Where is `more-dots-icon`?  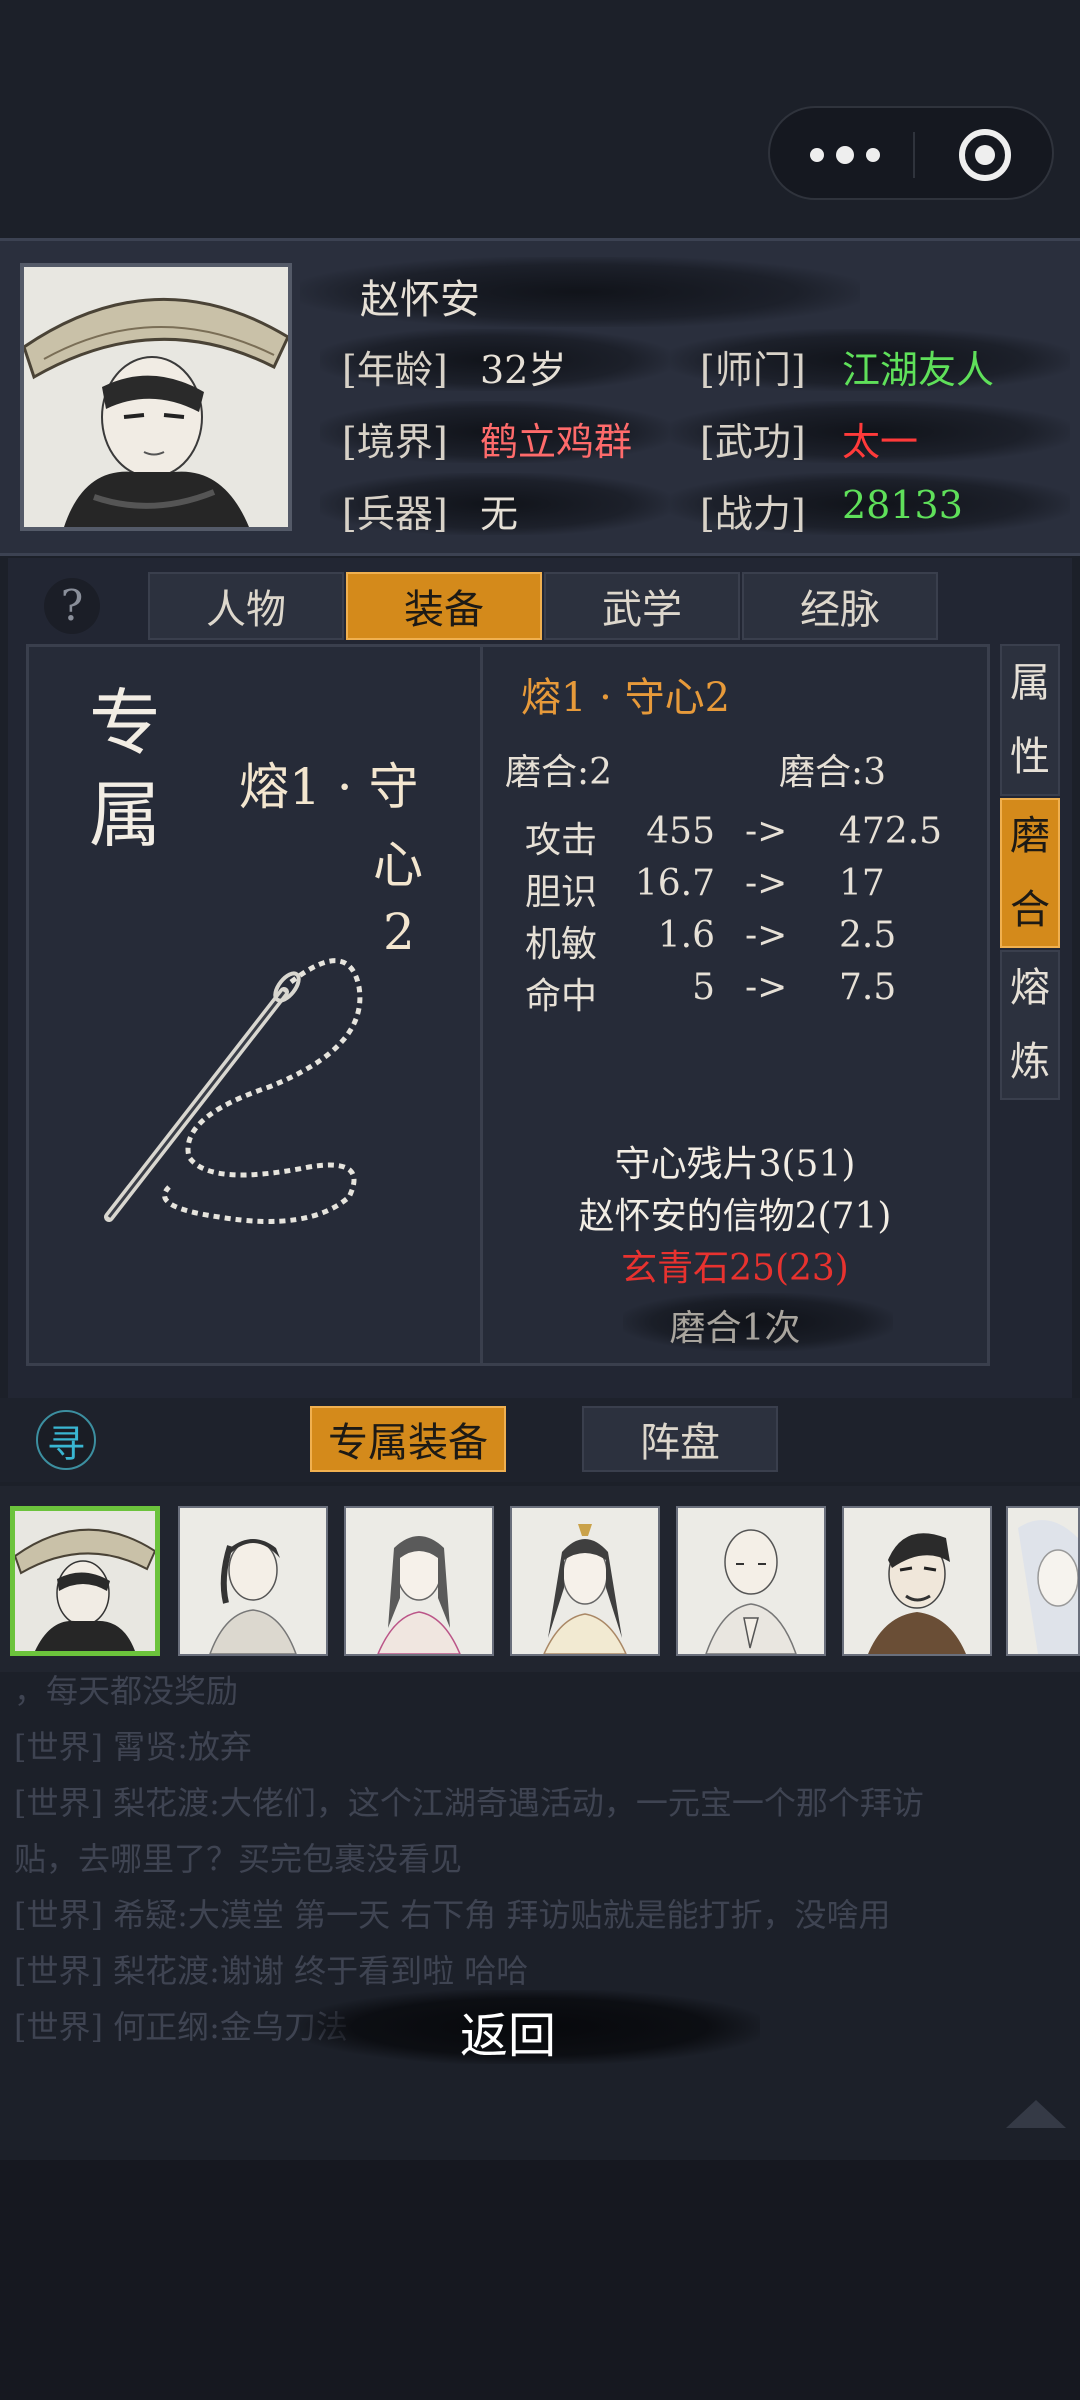
more-dots-icon is located at coordinates (856, 155).